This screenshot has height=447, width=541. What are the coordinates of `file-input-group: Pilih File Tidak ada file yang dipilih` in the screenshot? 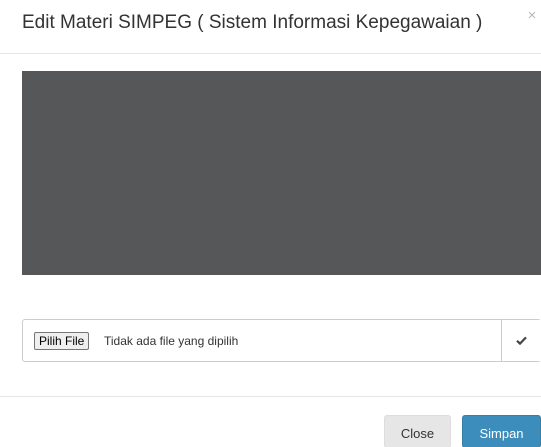 It's located at (281, 340).